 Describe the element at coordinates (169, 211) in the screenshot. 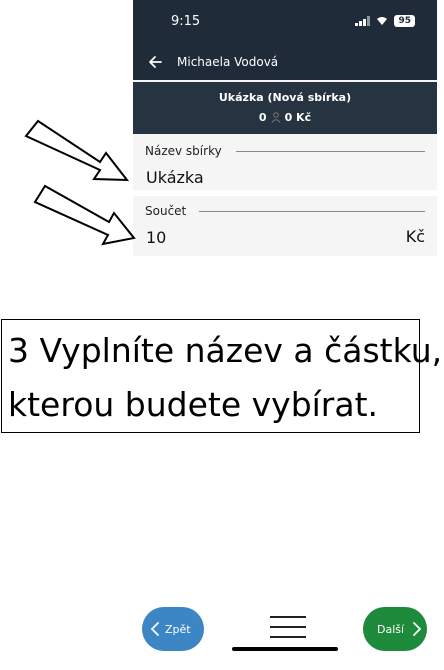

I see `sum-field-label: Součet` at that location.